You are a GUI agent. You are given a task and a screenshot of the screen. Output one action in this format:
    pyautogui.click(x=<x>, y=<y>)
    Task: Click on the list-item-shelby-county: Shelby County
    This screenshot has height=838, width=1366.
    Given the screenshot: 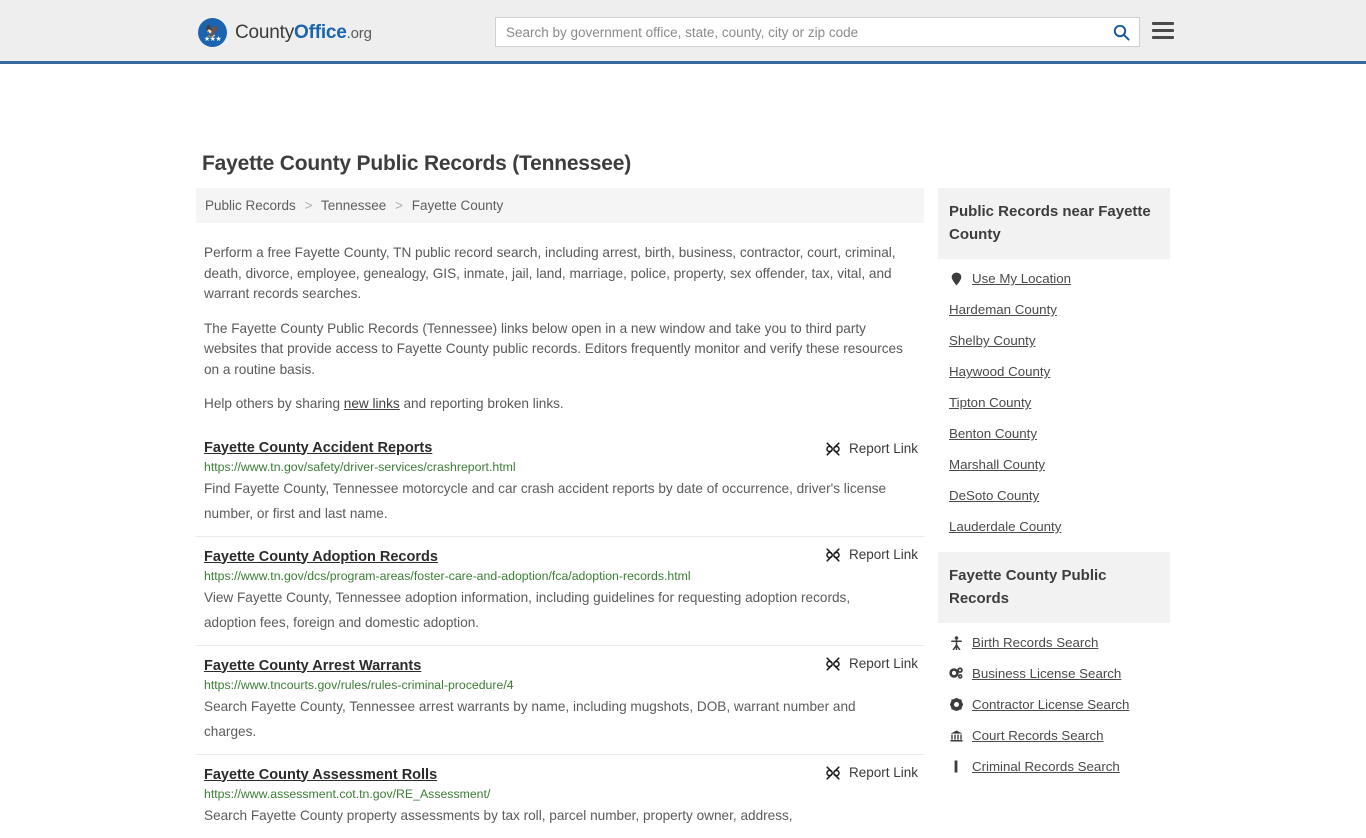 What is the action you would take?
    pyautogui.click(x=1054, y=340)
    